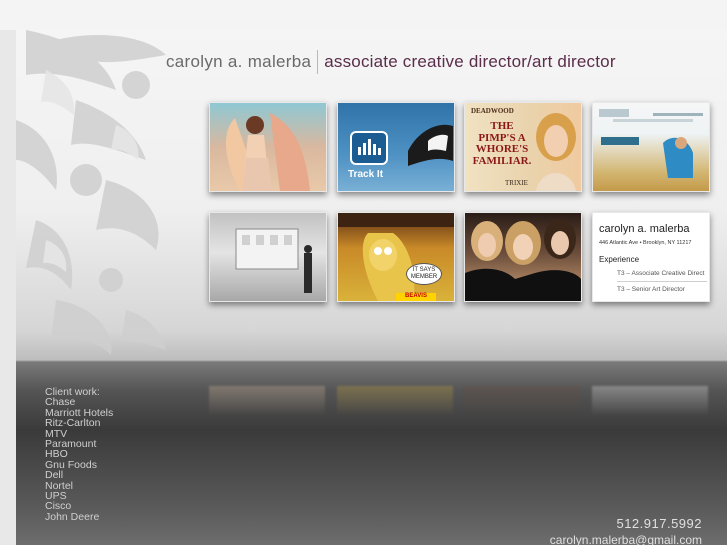 The width and height of the screenshot is (727, 545). I want to click on character-name: TRIXIE, so click(516, 183).